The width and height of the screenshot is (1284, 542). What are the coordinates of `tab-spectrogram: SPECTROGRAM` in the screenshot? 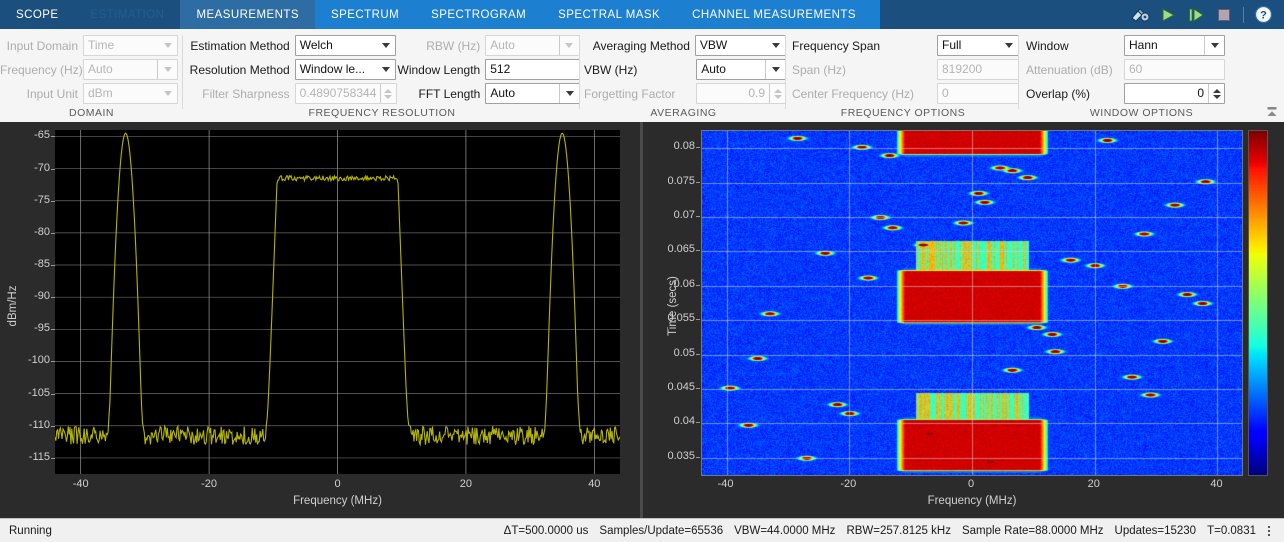 It's located at (479, 14).